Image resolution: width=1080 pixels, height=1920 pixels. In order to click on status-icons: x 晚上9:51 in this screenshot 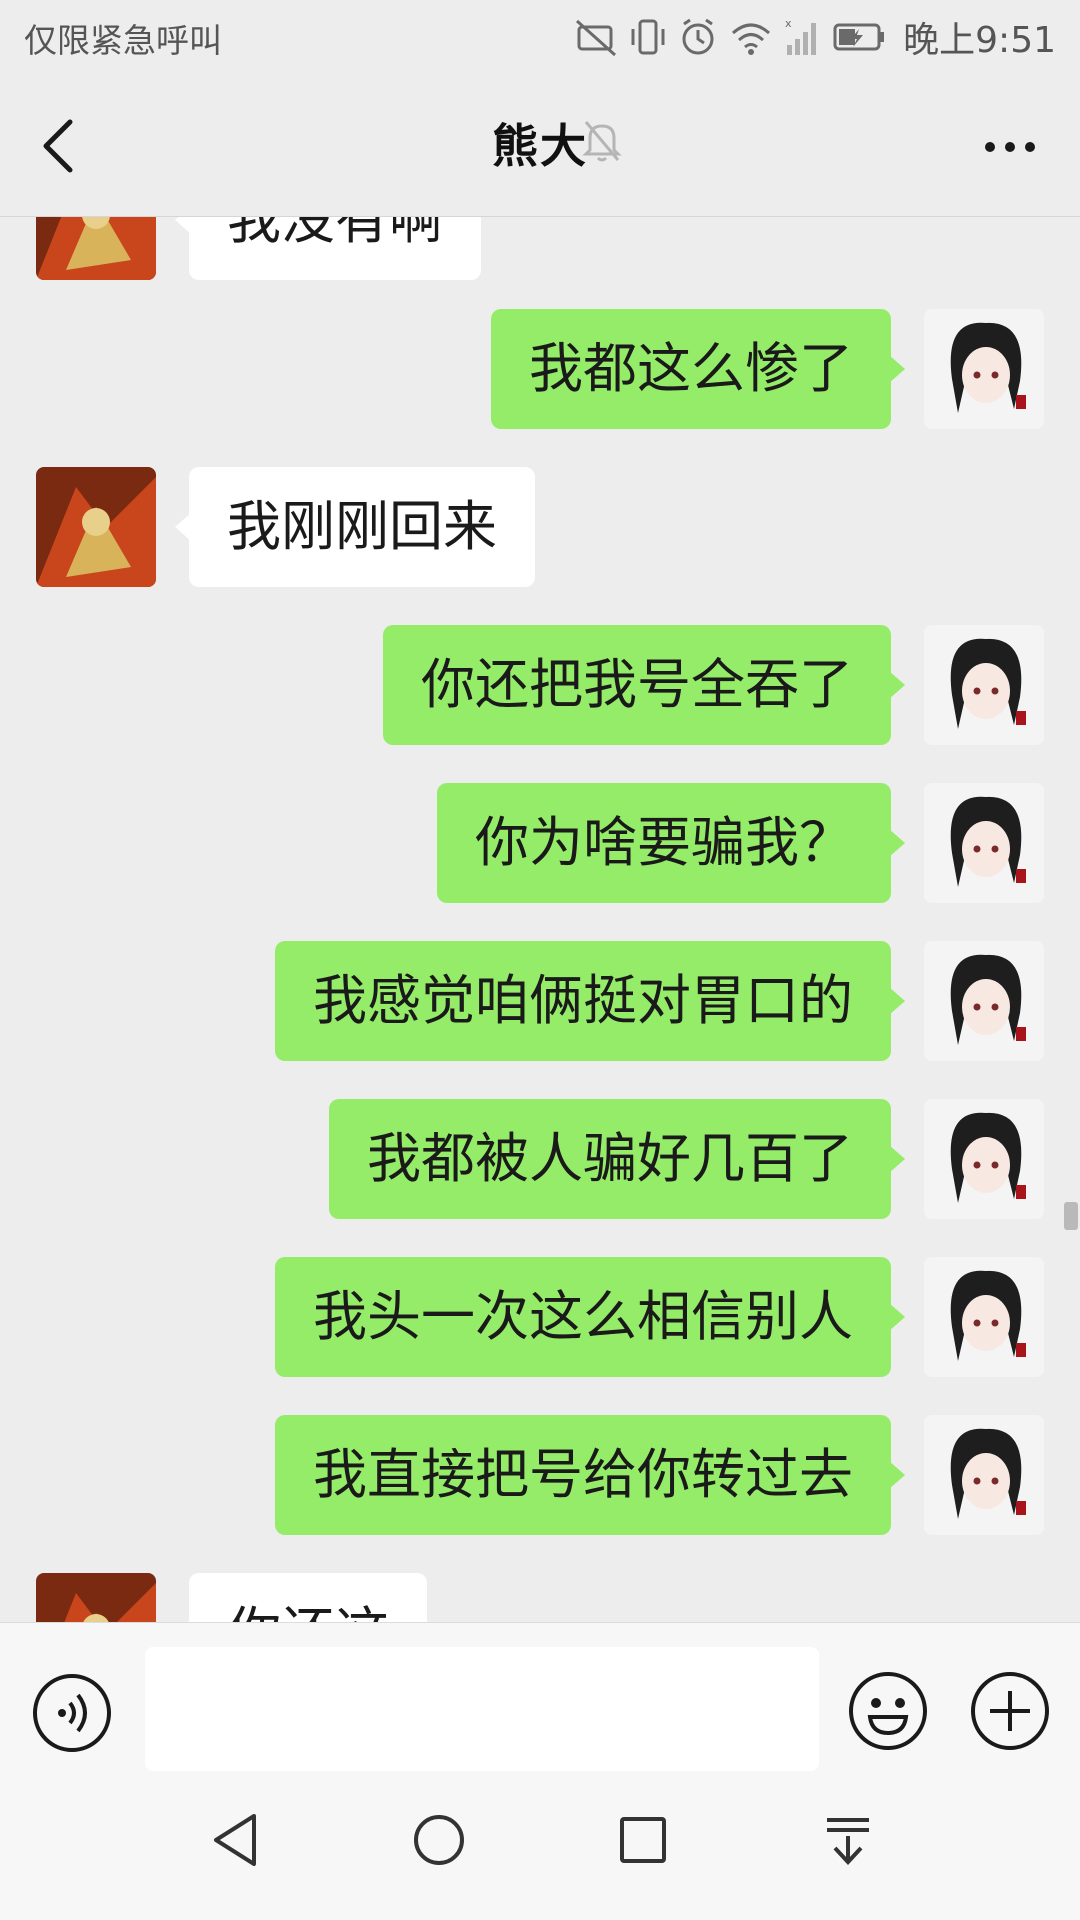, I will do `click(815, 37)`.